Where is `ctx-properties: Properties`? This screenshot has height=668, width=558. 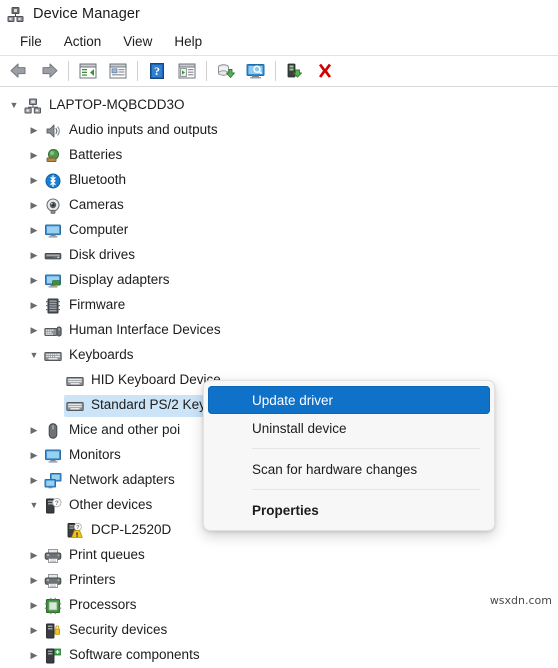 ctx-properties: Properties is located at coordinates (349, 510).